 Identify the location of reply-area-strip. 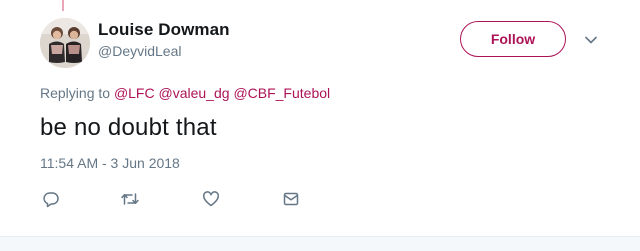
(320, 243).